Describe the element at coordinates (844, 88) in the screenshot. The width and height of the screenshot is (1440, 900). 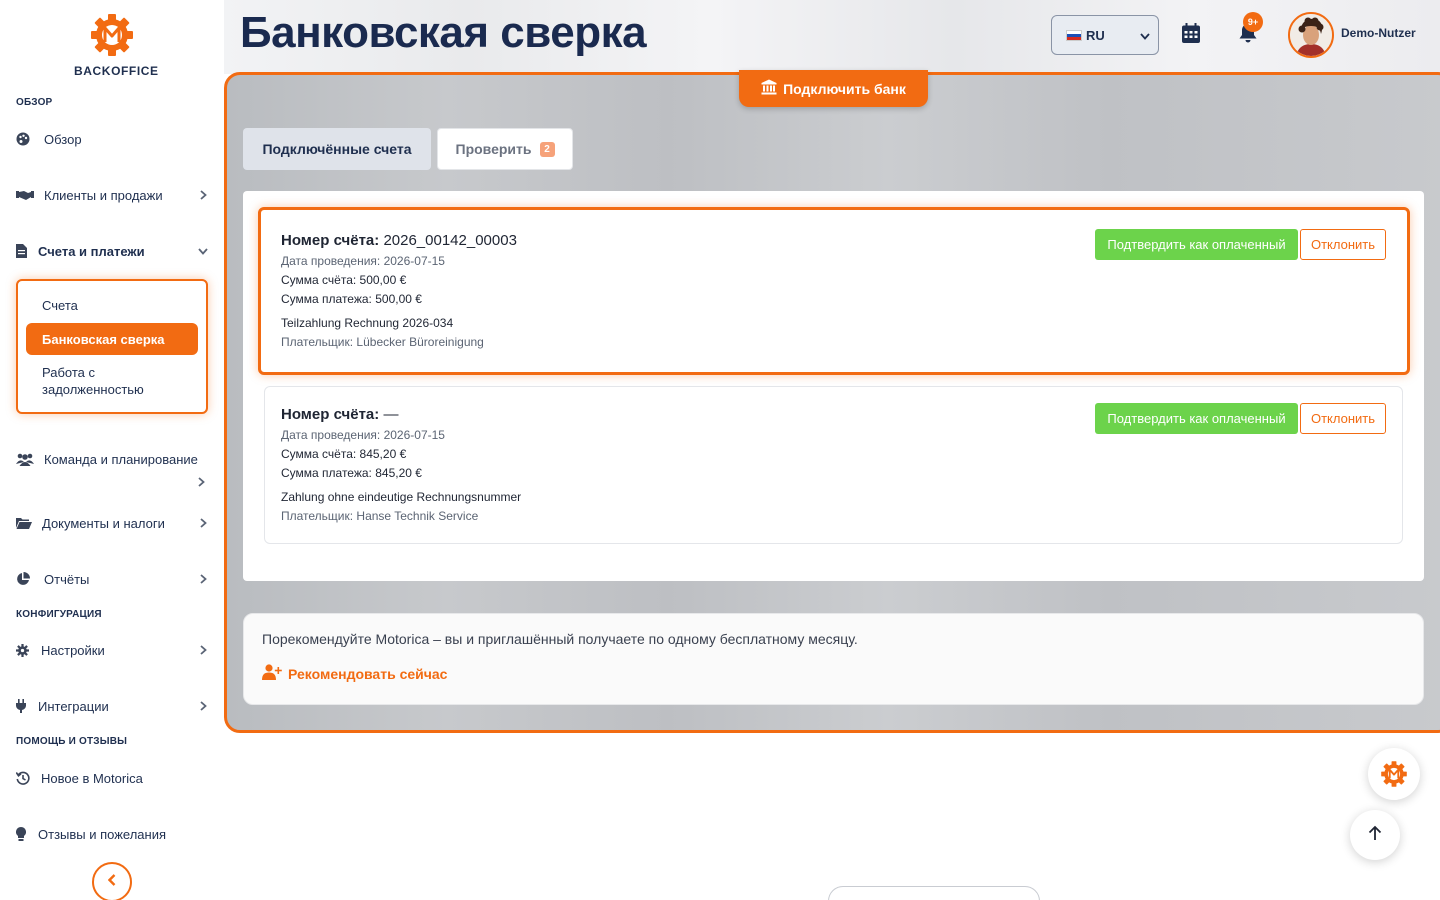
I see `connect-bank-label: Подключить банк` at that location.